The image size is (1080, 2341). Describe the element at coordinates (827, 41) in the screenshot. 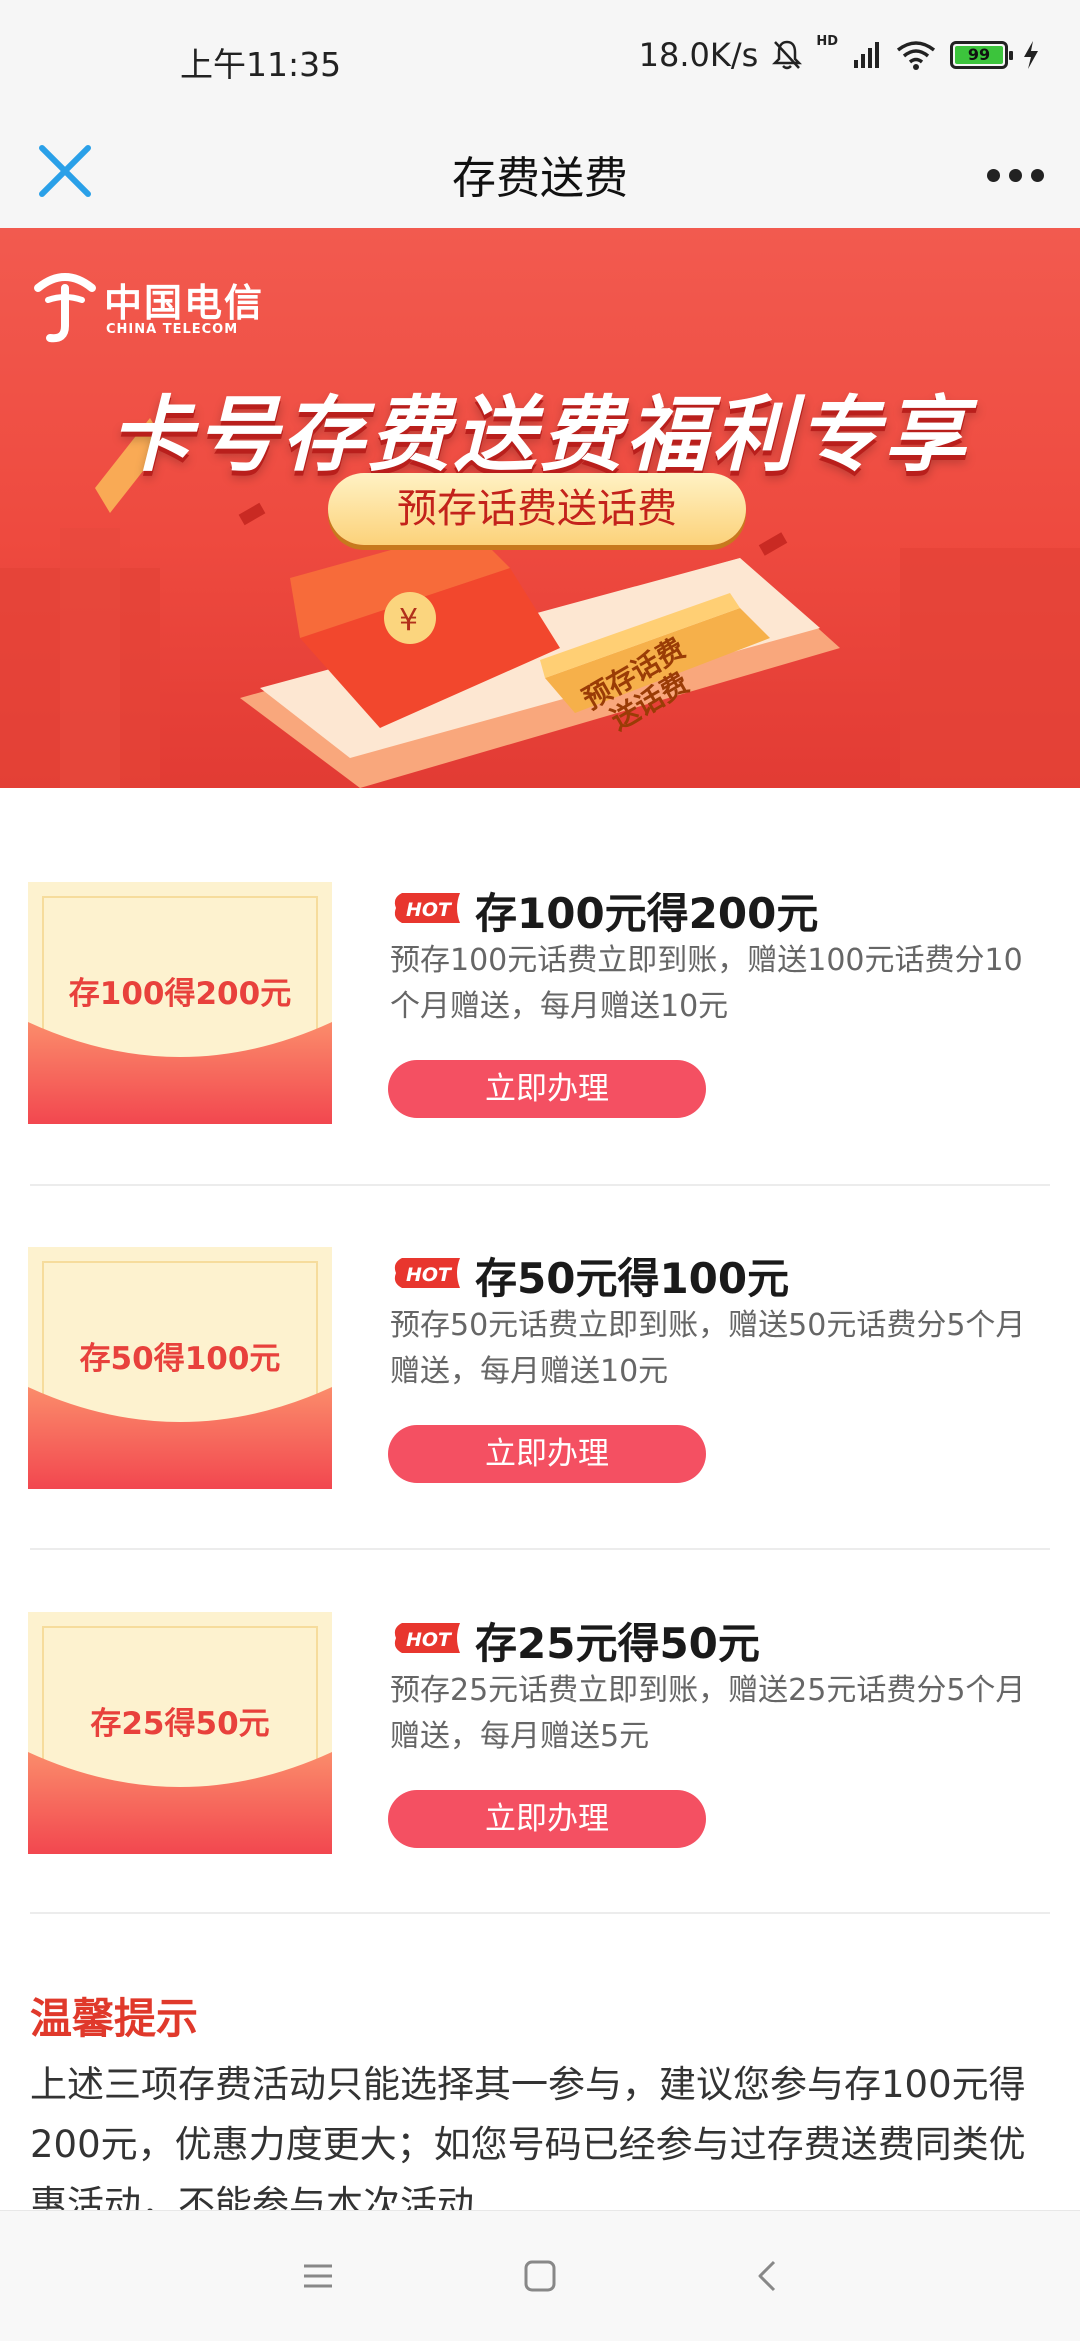

I see `hd-label: HD` at that location.